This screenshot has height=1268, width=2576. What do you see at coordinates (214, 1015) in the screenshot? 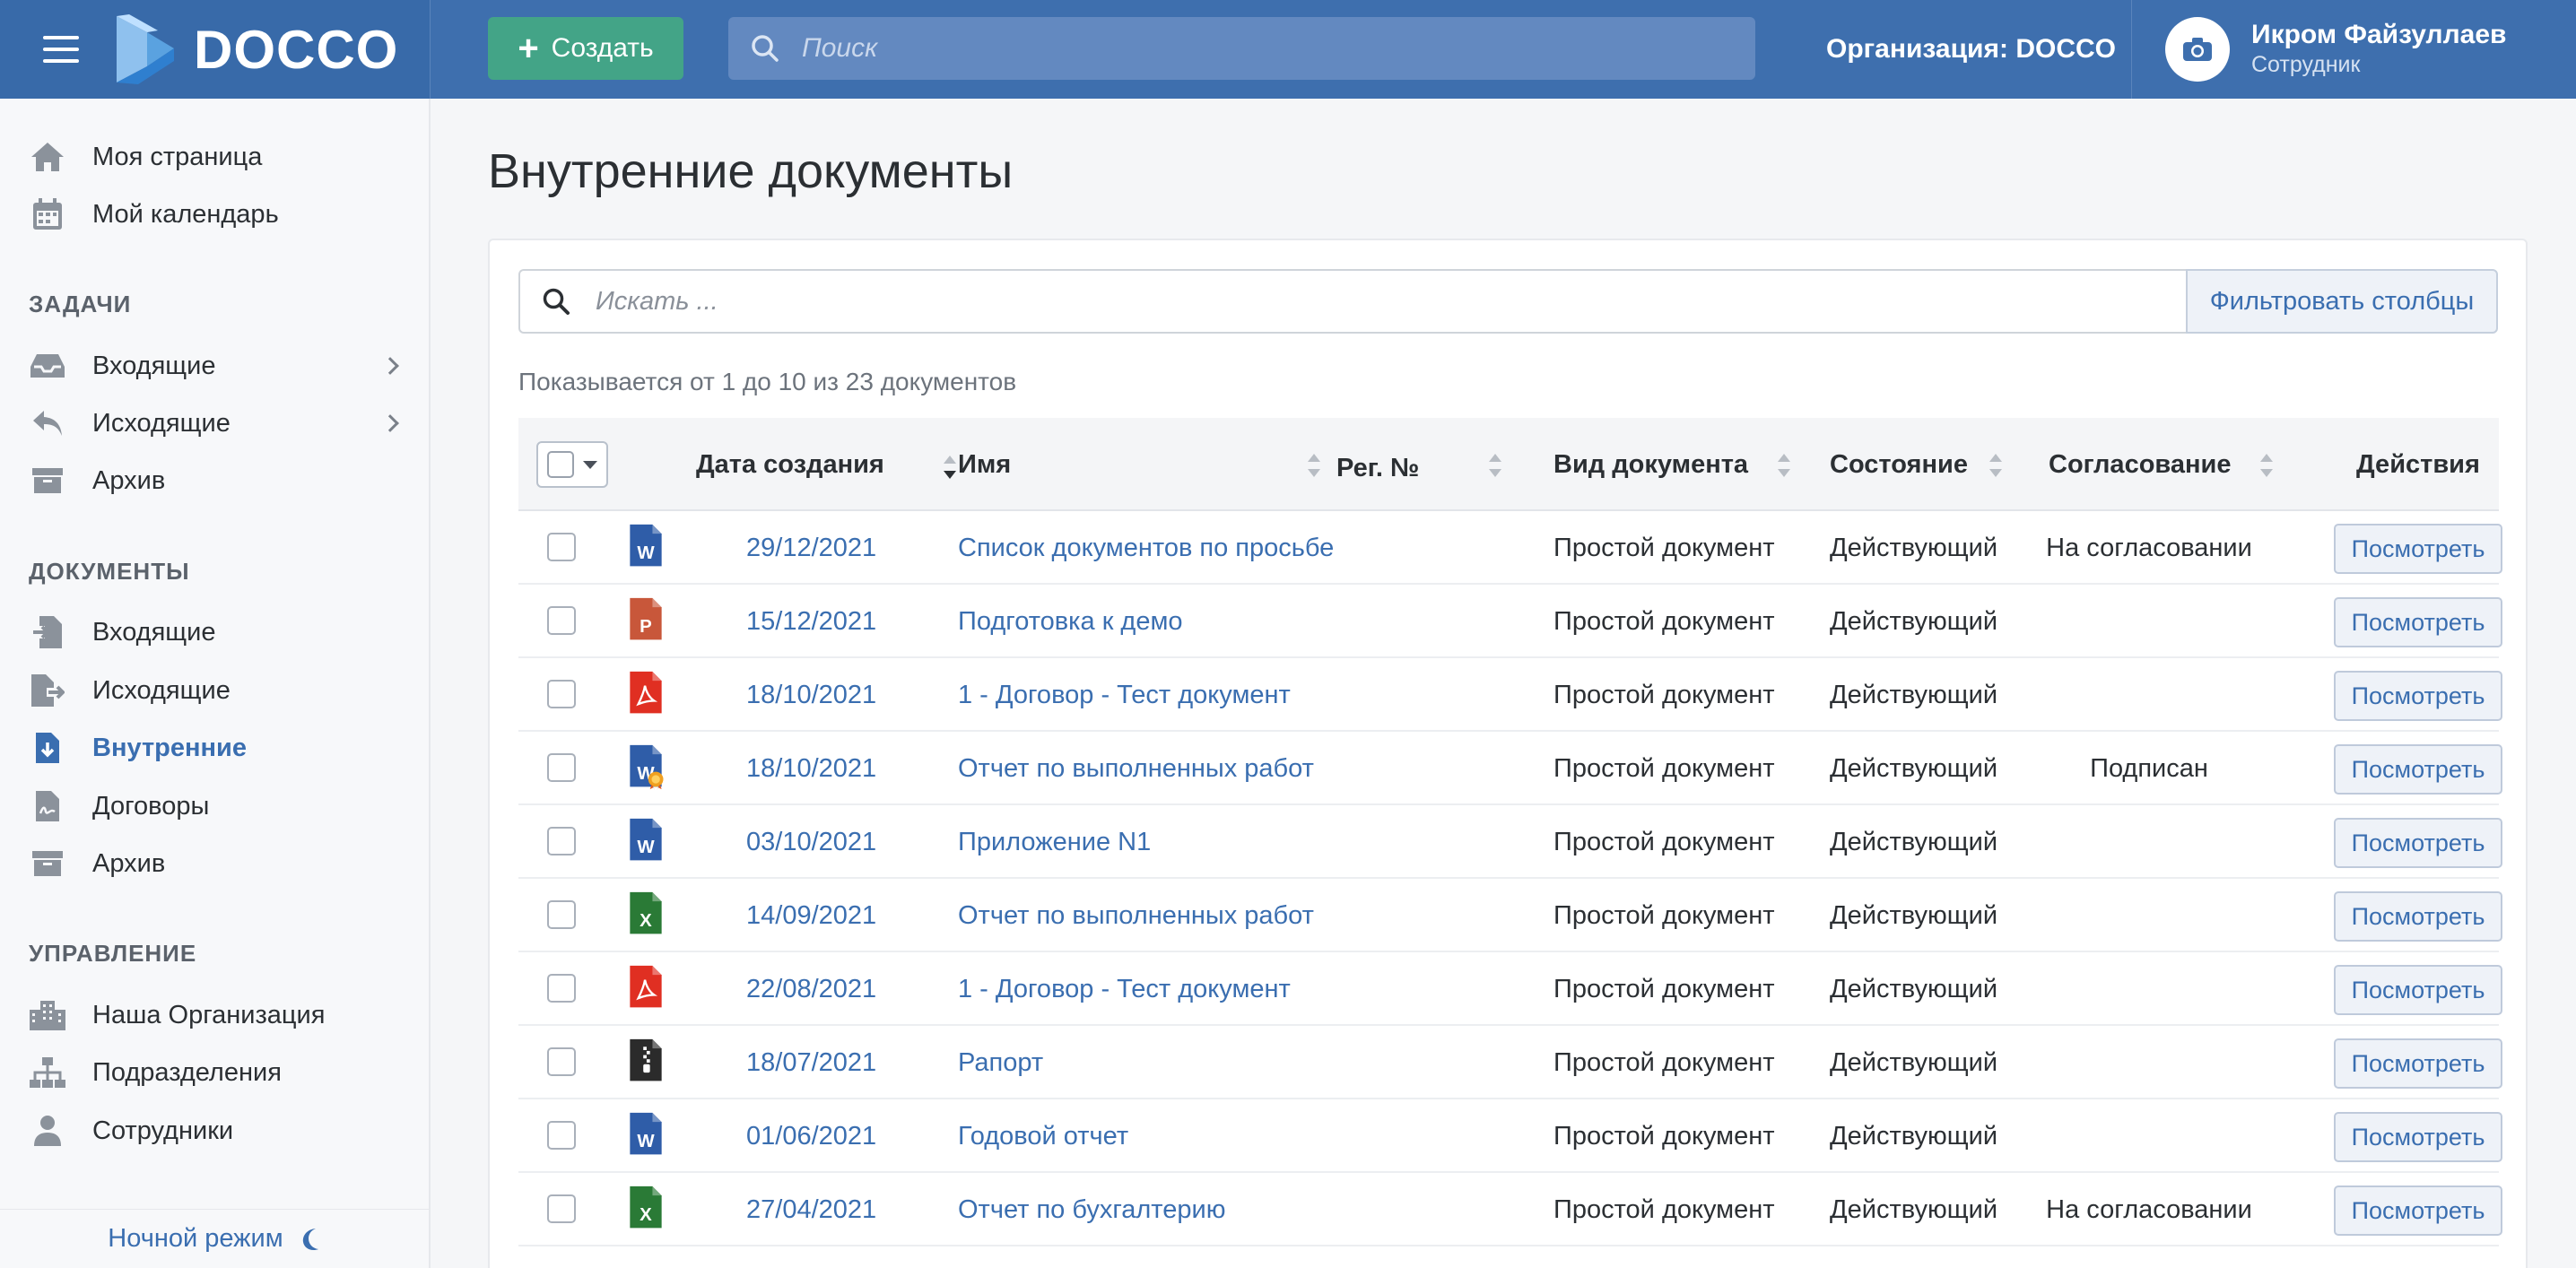
I see `sidebar-item-organization: Наша Организация` at bounding box center [214, 1015].